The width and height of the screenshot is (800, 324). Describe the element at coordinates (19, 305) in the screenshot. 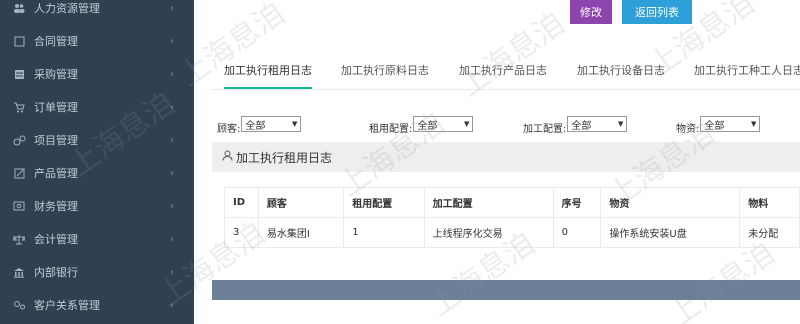

I see `crm-icon` at that location.